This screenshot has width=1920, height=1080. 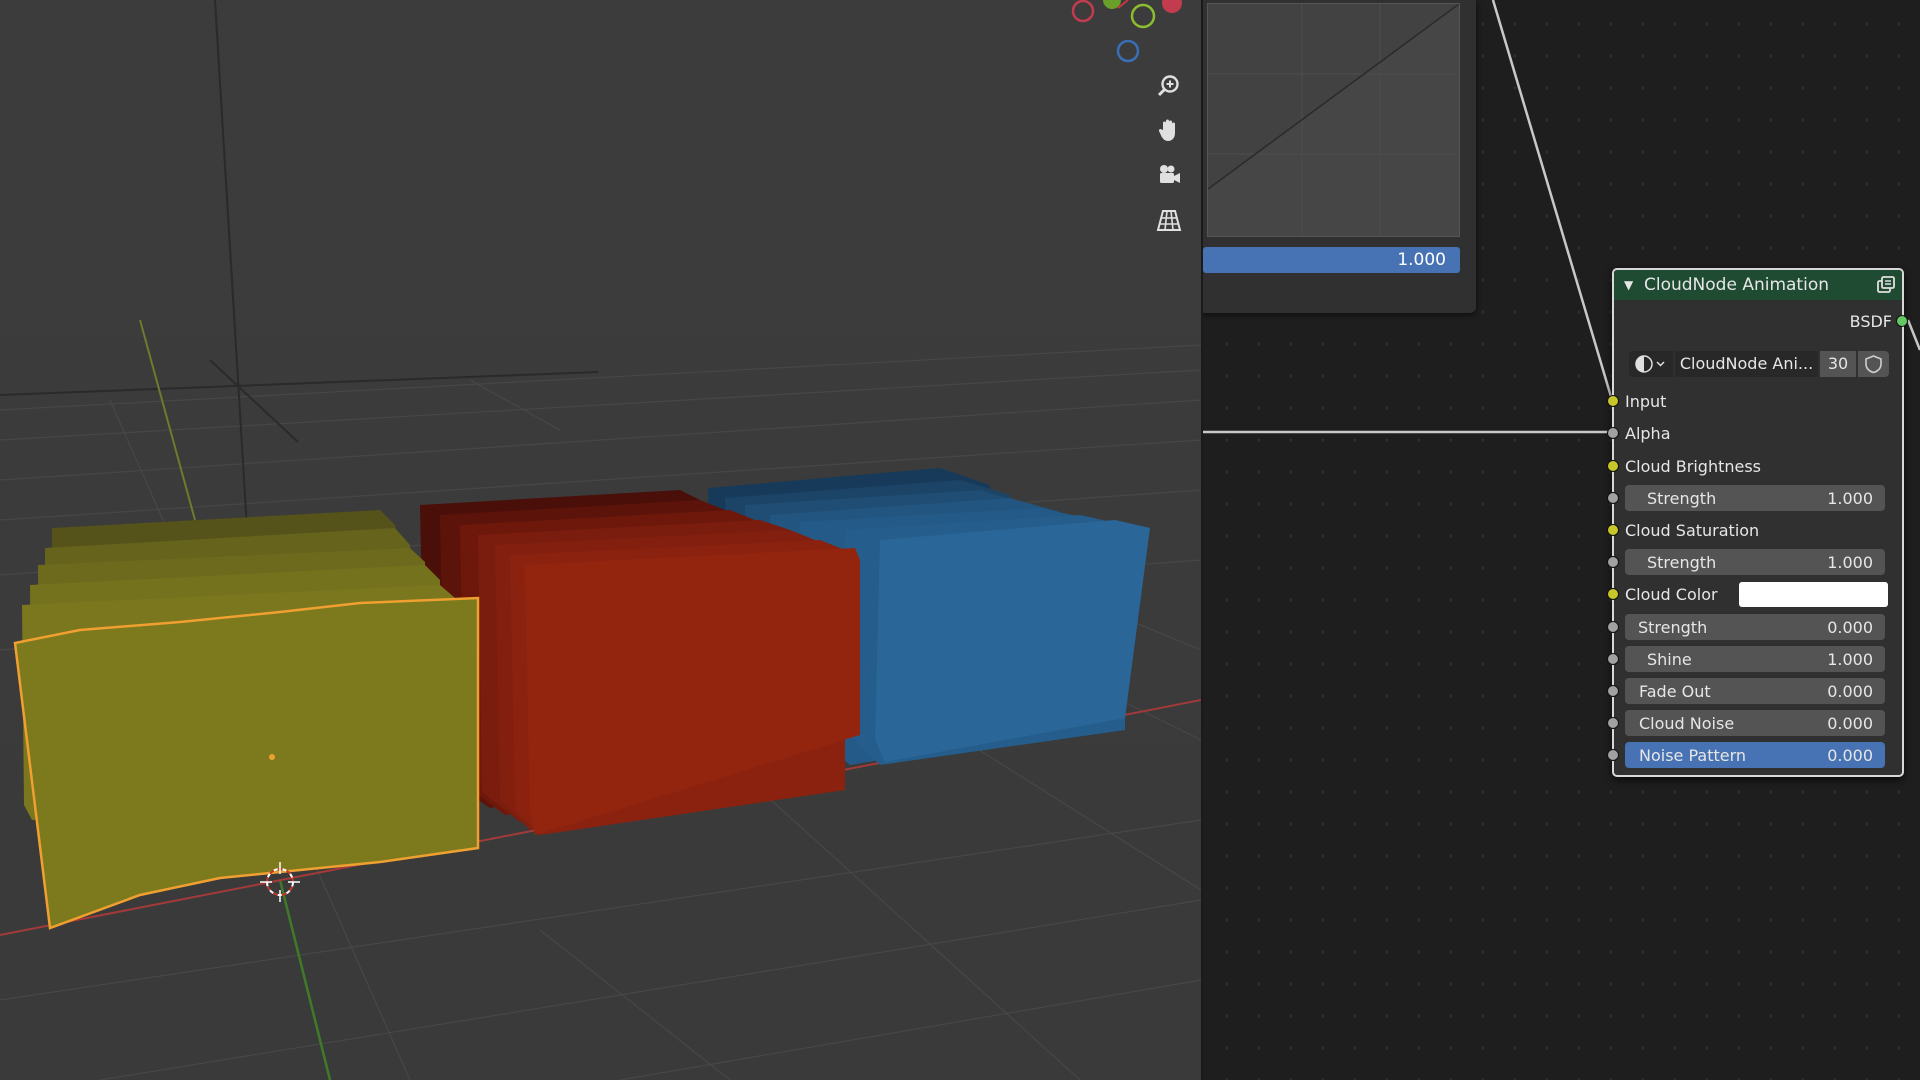 I want to click on strength-field-3: Strength 0.000, so click(x=1755, y=627).